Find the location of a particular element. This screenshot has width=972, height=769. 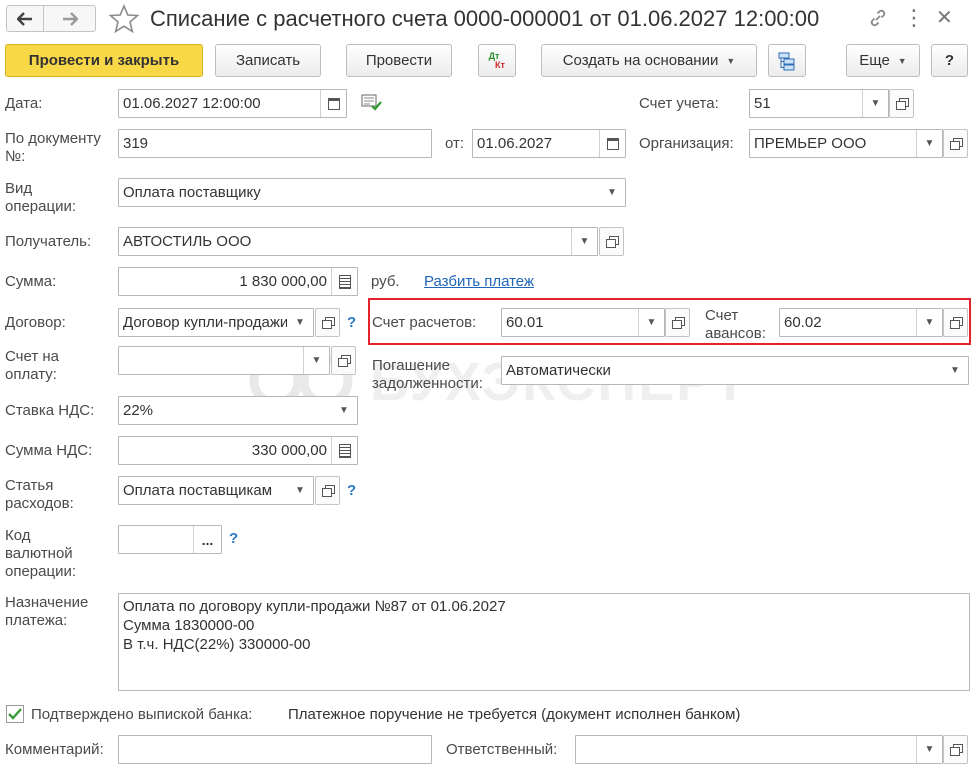

vat-rate-field: 22% ▼ is located at coordinates (238, 410).